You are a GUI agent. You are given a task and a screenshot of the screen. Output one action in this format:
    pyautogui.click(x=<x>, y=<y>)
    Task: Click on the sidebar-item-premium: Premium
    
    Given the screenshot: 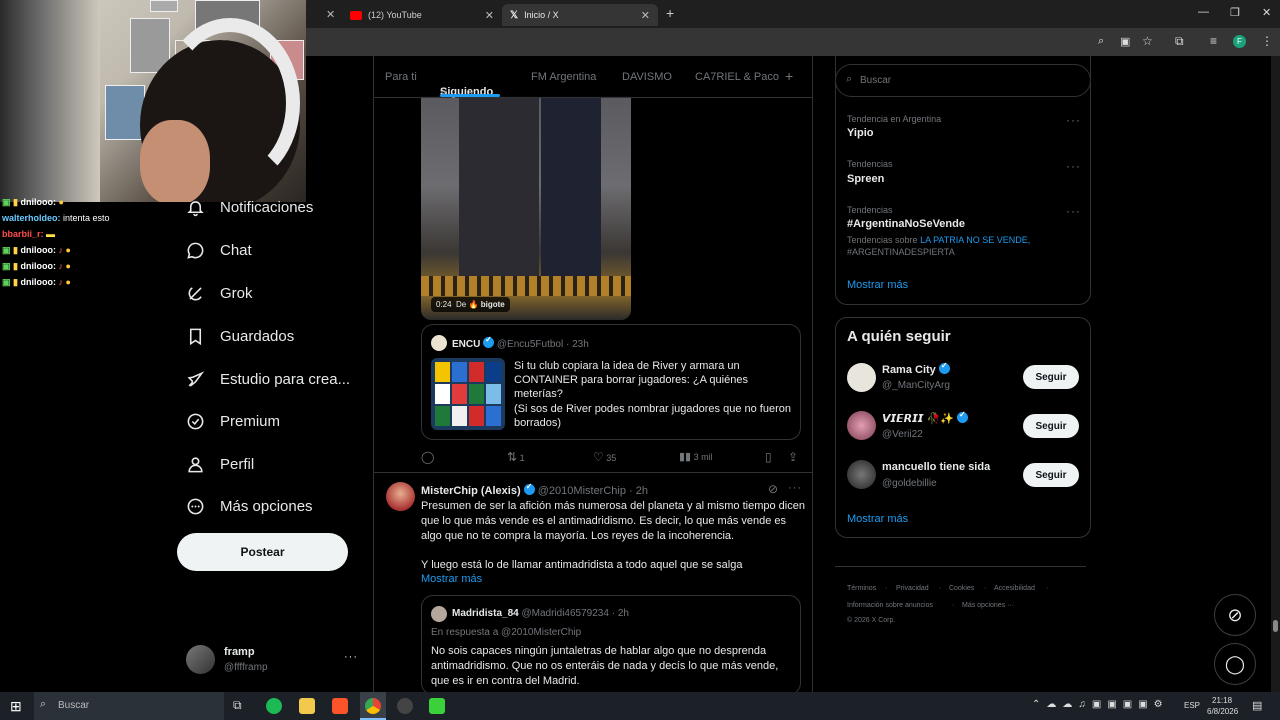 What is the action you would take?
    pyautogui.click(x=233, y=421)
    